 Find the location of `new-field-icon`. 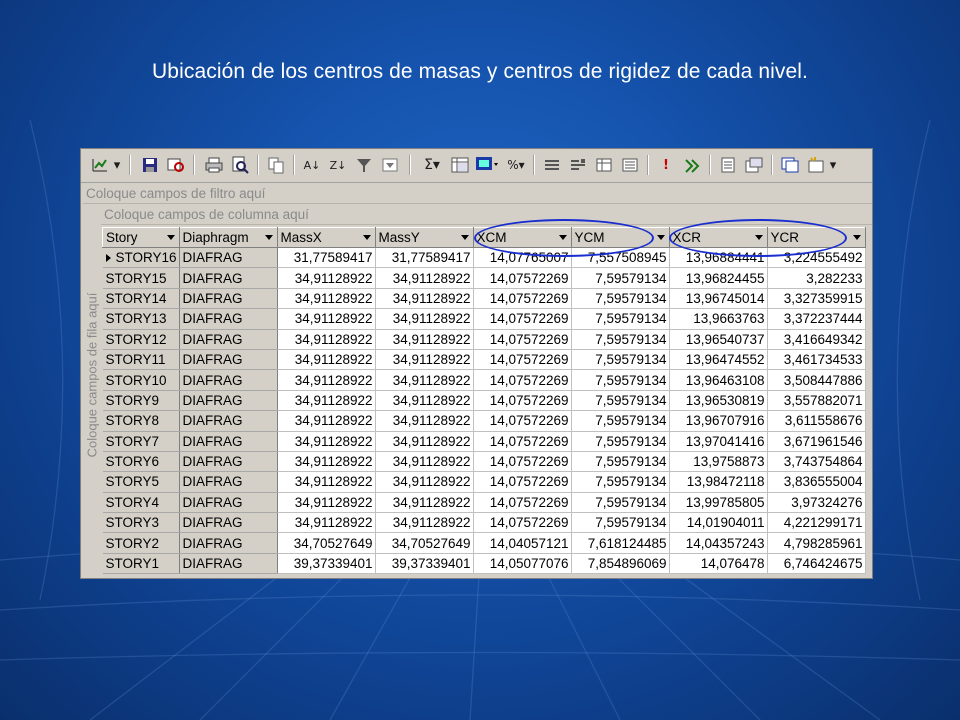

new-field-icon is located at coordinates (816, 165).